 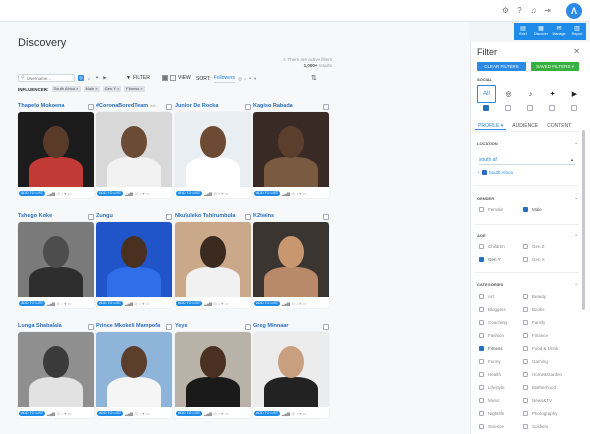 I want to click on chevron-down-icon: ▾, so click(x=255, y=79).